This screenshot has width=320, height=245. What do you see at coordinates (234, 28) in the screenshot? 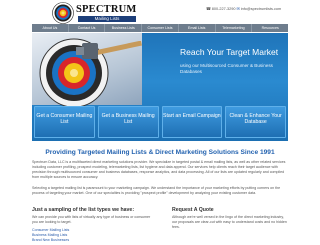
I see `nav-telemarketing: Telemarketing` at bounding box center [234, 28].